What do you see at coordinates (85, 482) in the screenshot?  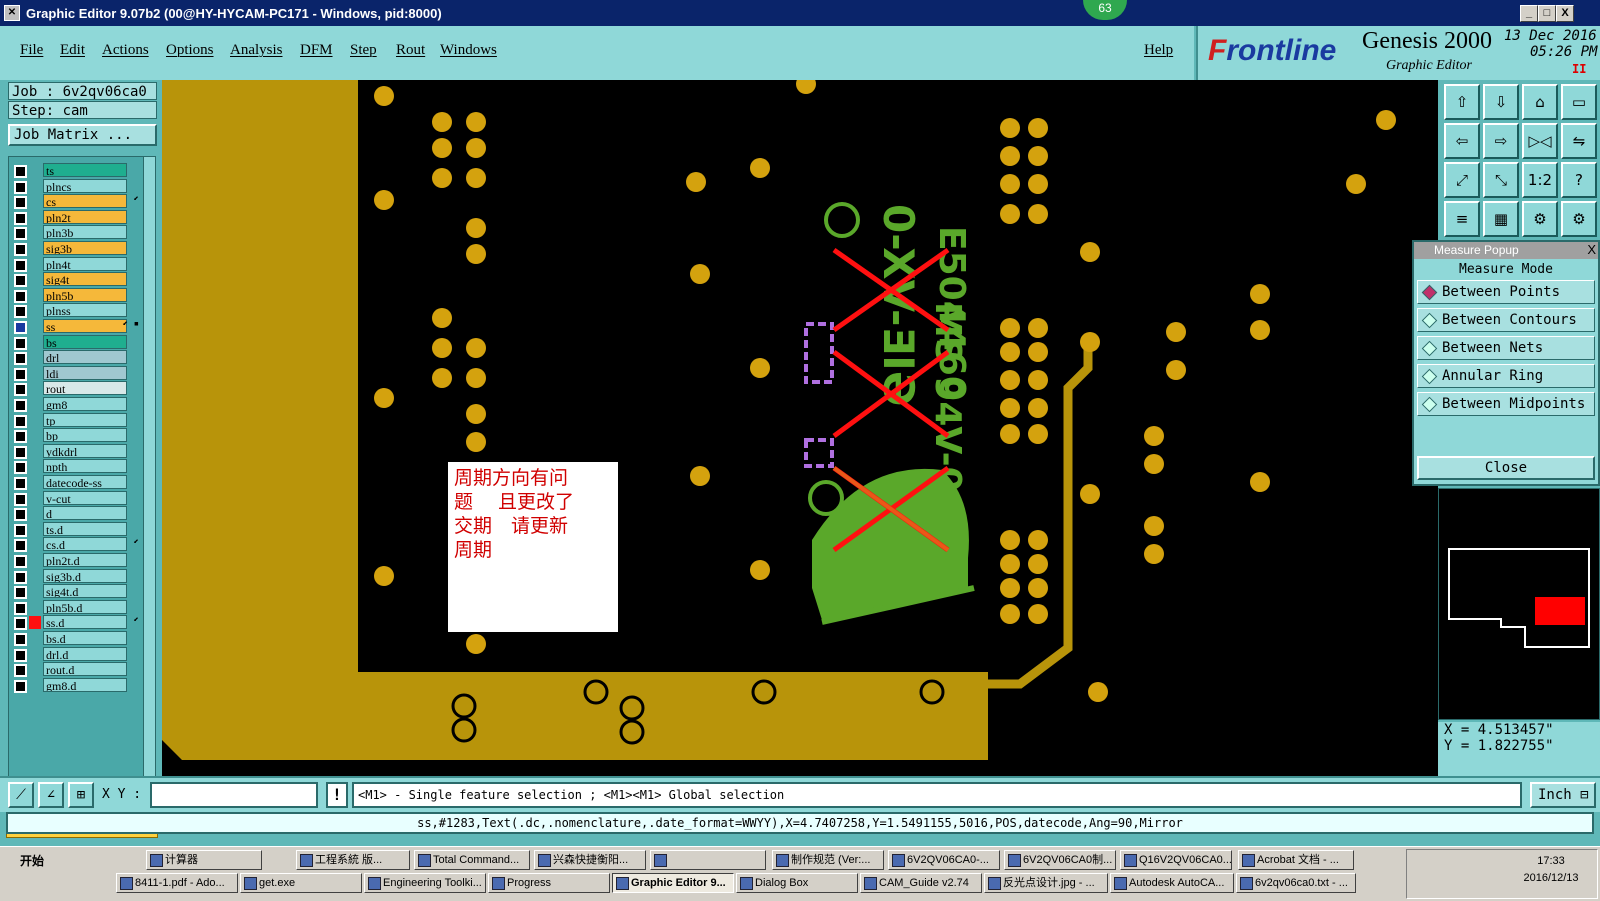 I see `layer-name: datecode-ss` at bounding box center [85, 482].